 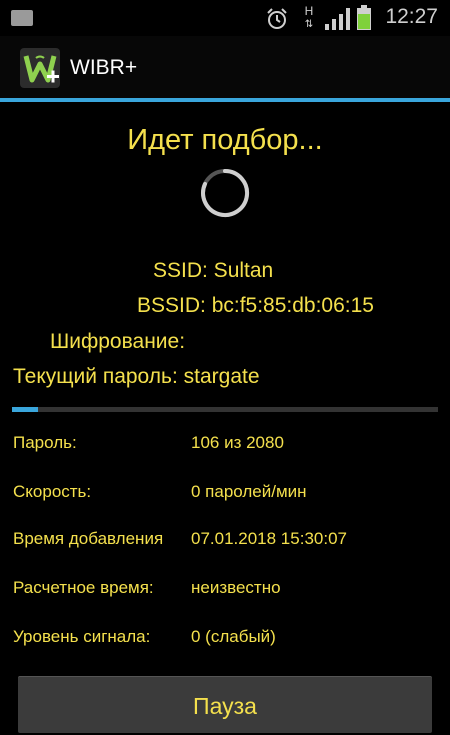 What do you see at coordinates (236, 587) in the screenshot?
I see `estimated-time-value: неизвестно` at bounding box center [236, 587].